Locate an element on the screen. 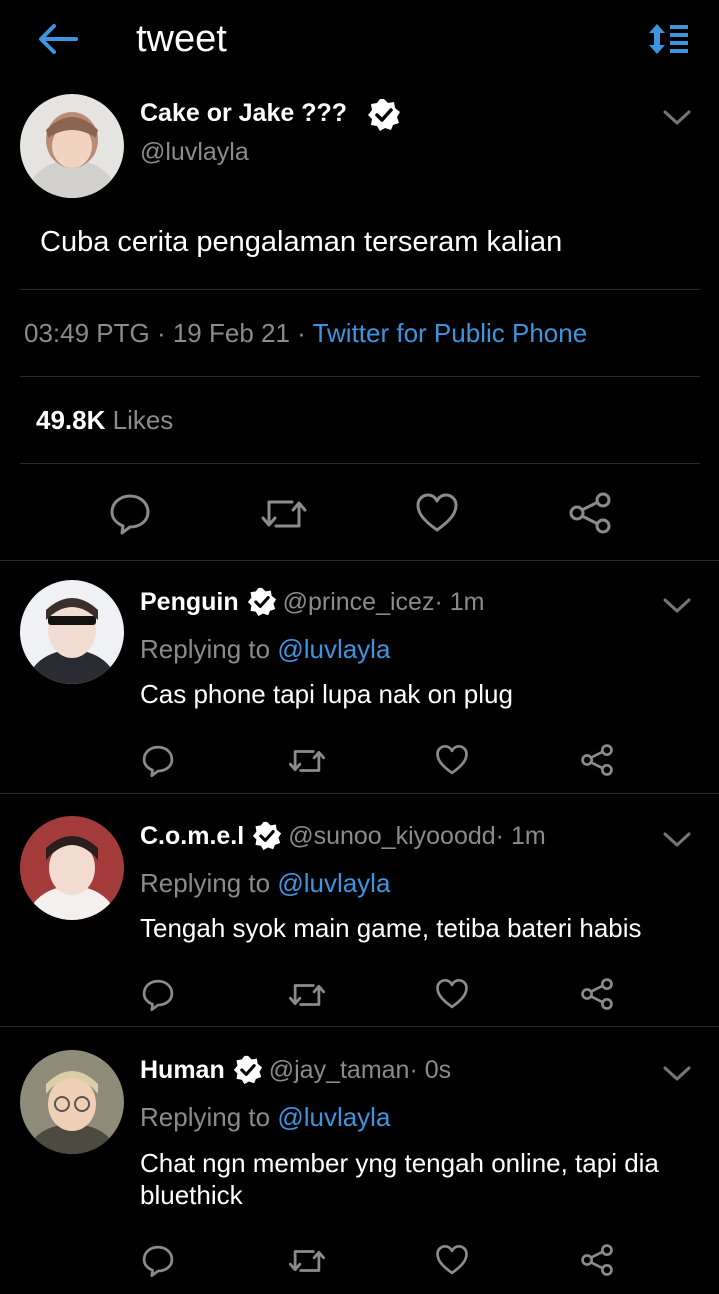 This screenshot has width=719, height=1294. author-handle: @luvlayla is located at coordinates (194, 152).